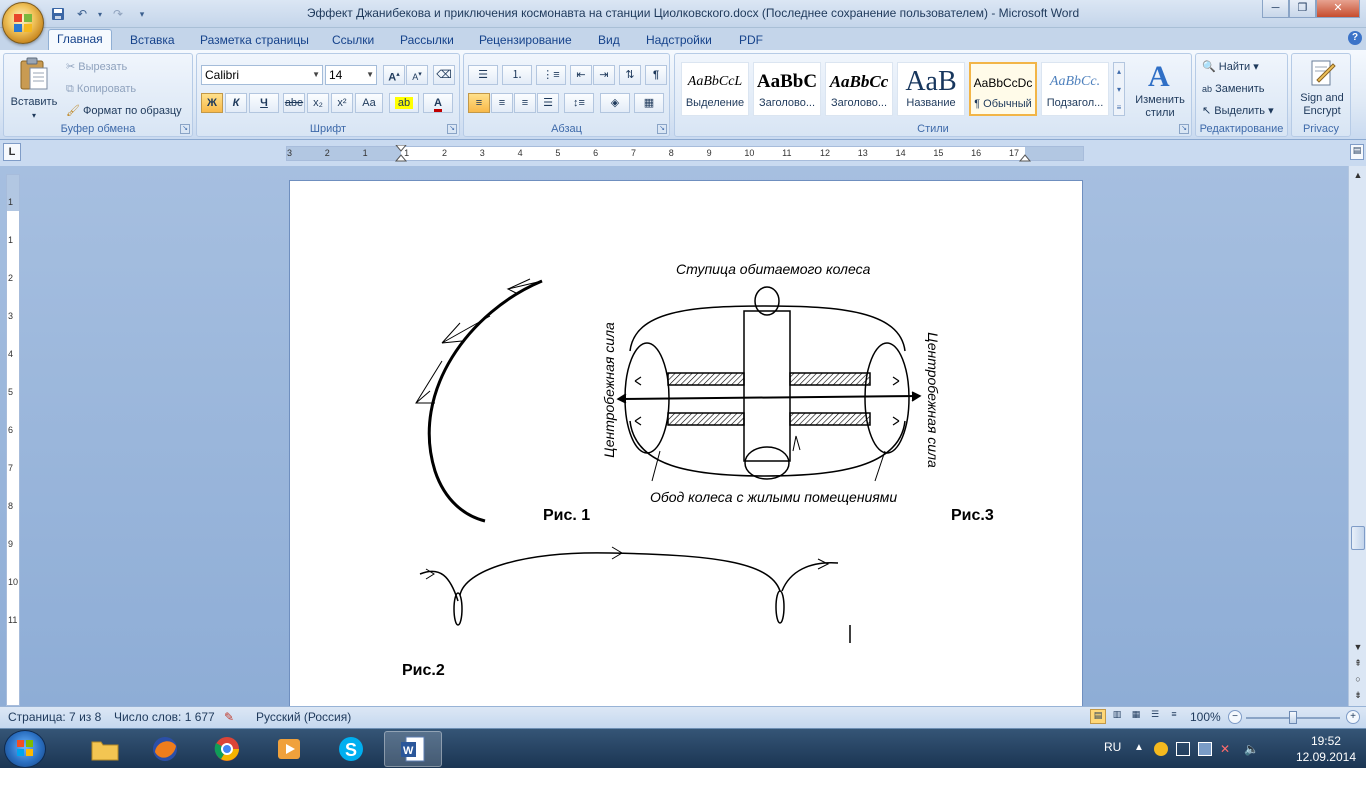 The height and width of the screenshot is (812, 1366). What do you see at coordinates (483, 75) in the screenshot?
I see `bullets-button: ☰` at bounding box center [483, 75].